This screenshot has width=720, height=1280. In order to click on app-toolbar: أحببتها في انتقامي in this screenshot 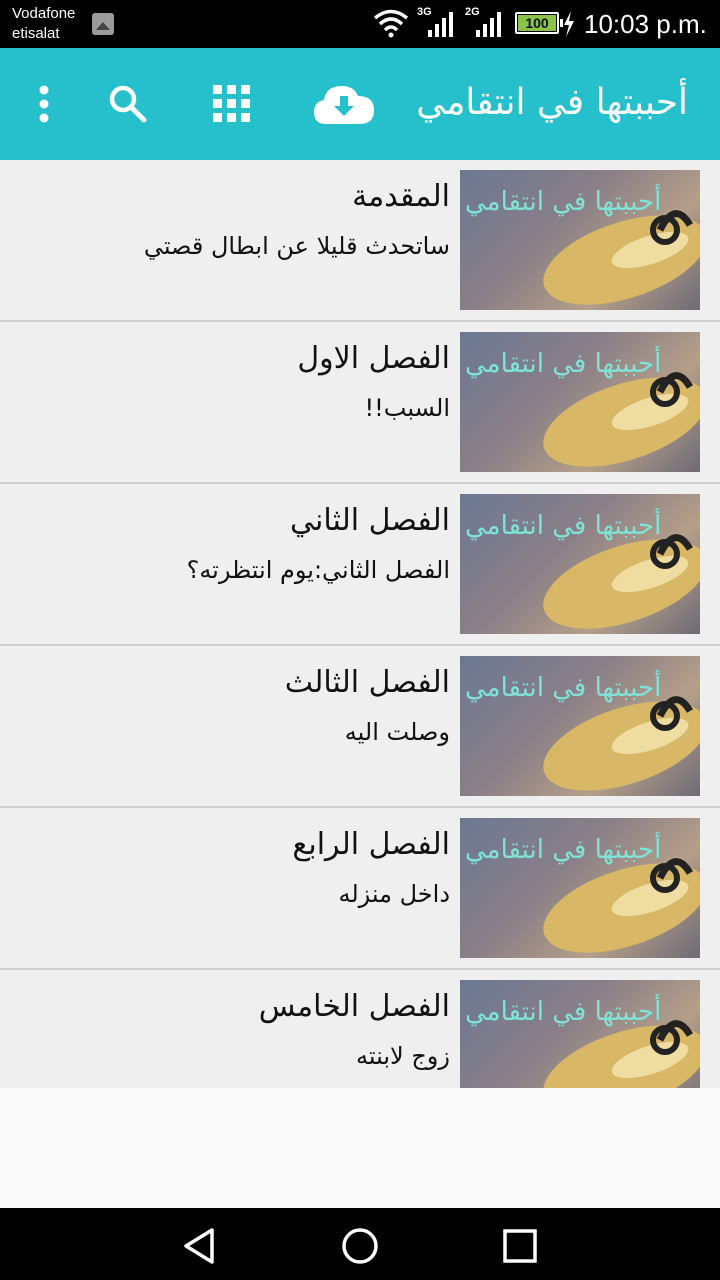, I will do `click(360, 104)`.